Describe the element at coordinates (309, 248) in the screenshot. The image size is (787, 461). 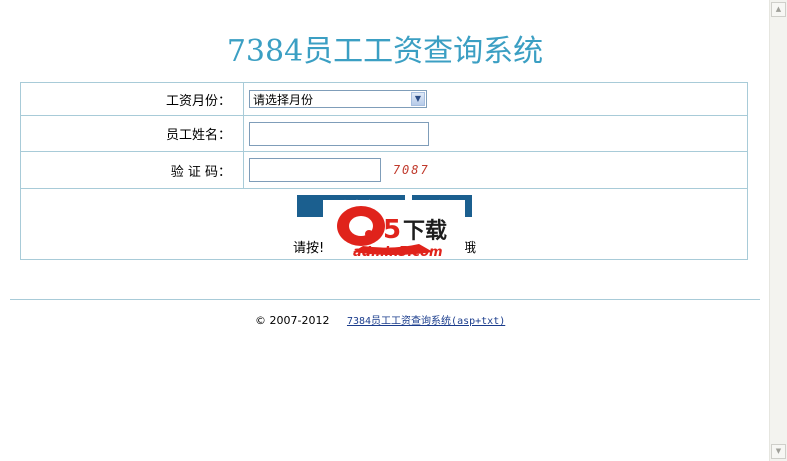
I see `hint-text-start: 请按!` at that location.